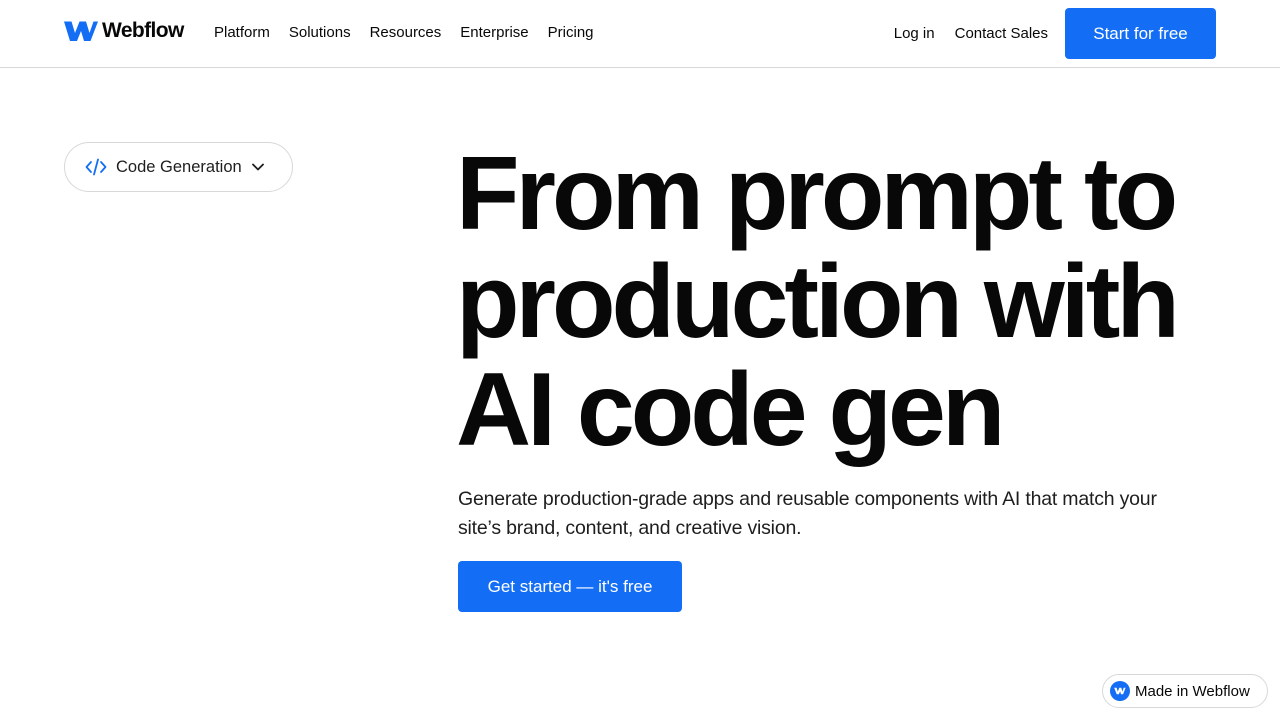 The width and height of the screenshot is (1280, 720). I want to click on nav-link-enterprise: Enterprise, so click(494, 33).